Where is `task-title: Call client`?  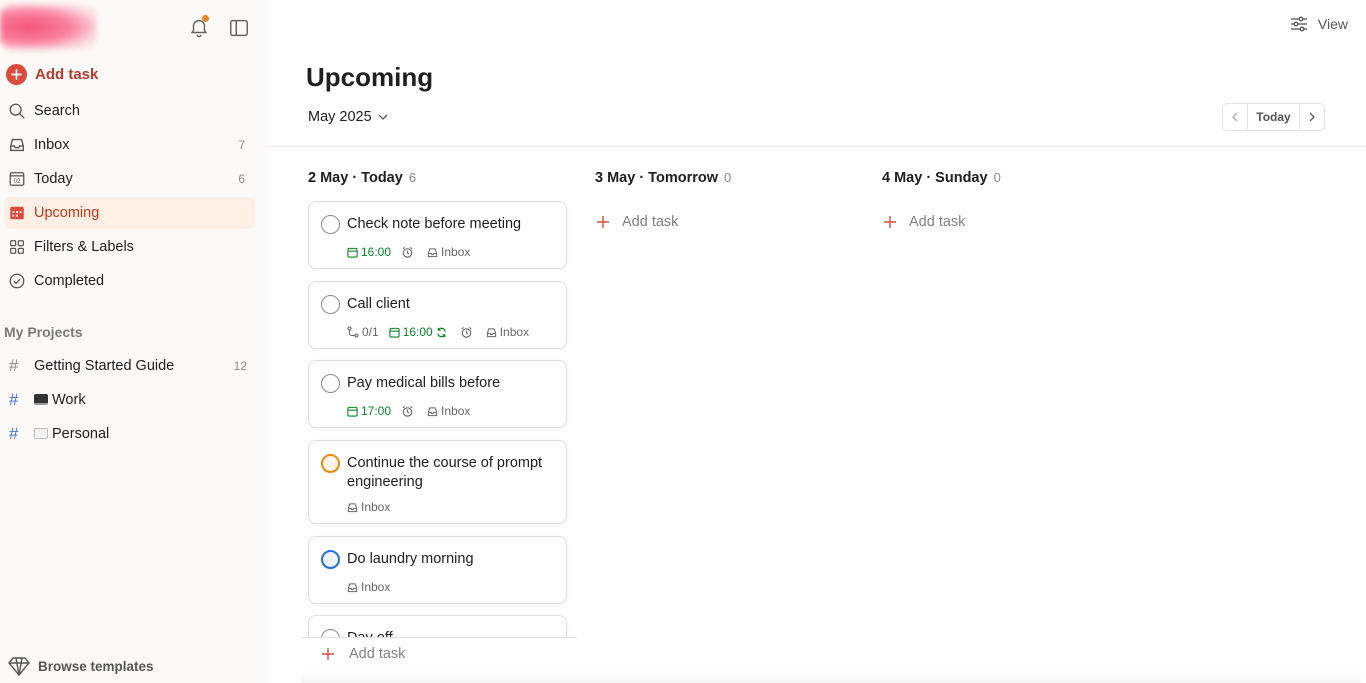 task-title: Call client is located at coordinates (378, 304).